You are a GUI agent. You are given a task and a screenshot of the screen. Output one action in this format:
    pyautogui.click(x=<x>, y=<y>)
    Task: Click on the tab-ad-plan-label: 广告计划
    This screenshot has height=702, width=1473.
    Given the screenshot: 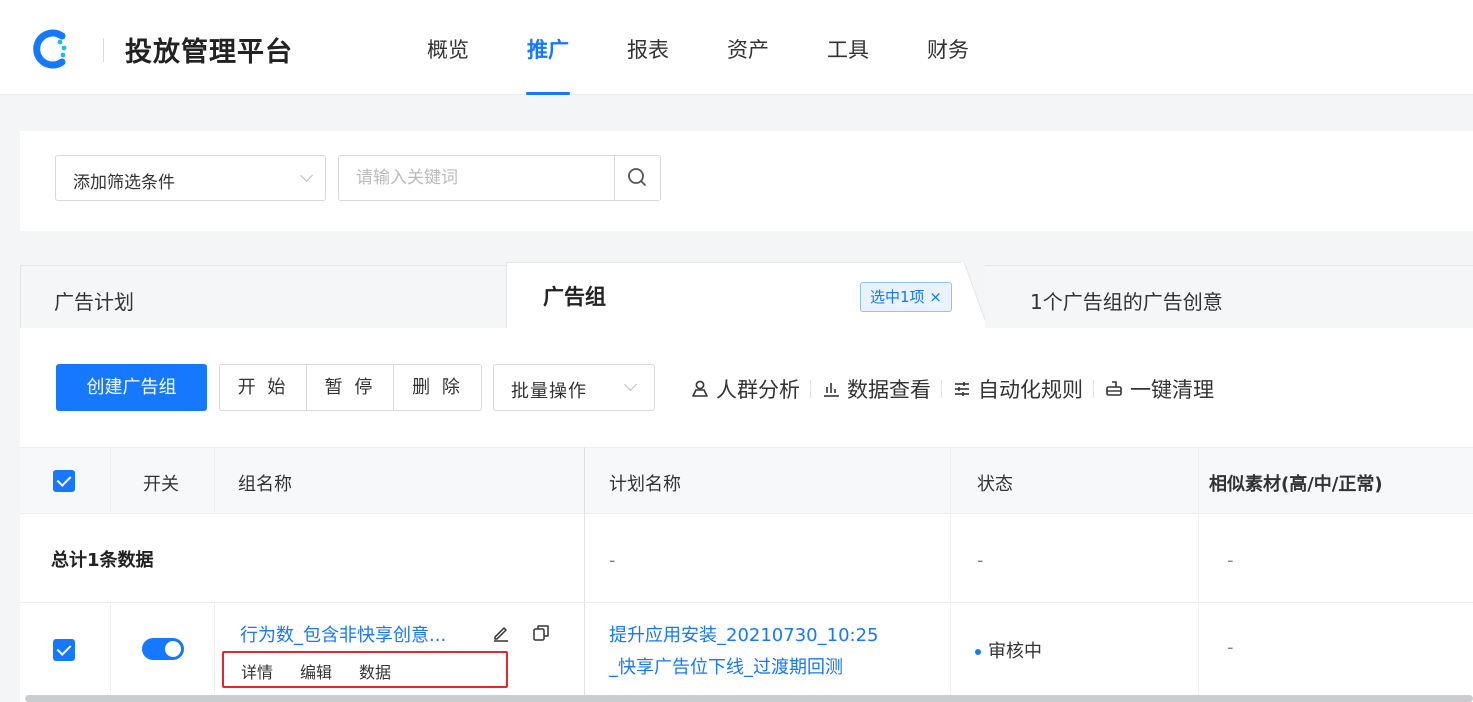 What is the action you would take?
    pyautogui.click(x=94, y=302)
    